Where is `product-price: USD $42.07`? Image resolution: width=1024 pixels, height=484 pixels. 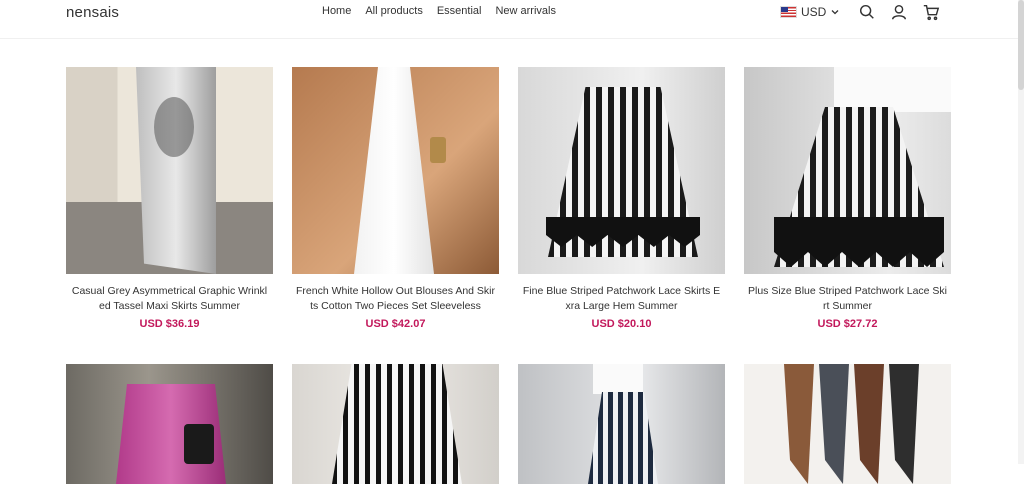
product-price: USD $42.07 is located at coordinates (395, 324).